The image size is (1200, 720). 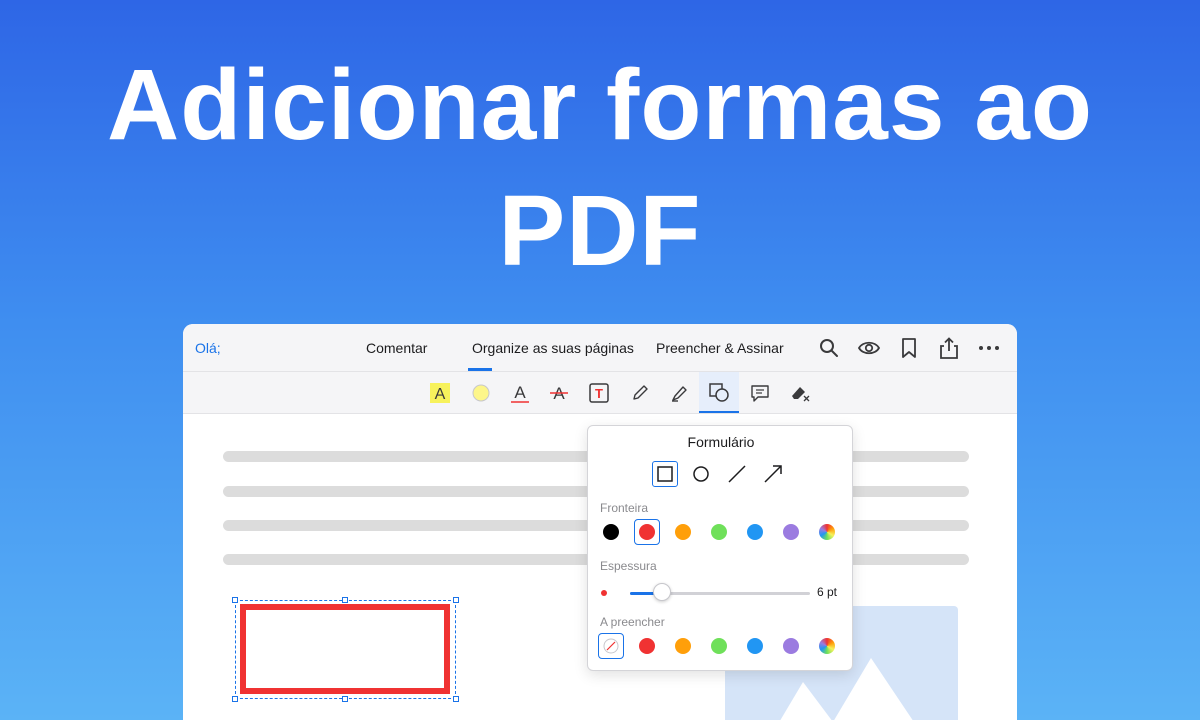 What do you see at coordinates (719, 646) in the screenshot?
I see `fill-color-green` at bounding box center [719, 646].